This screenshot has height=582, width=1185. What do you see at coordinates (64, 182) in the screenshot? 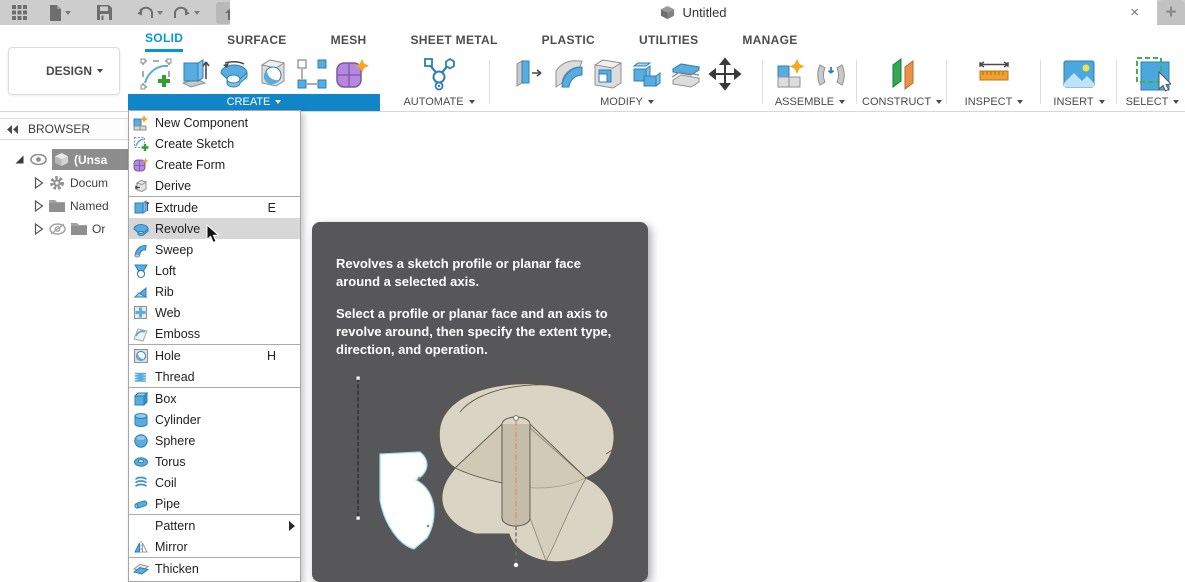
I see `browser-row-document-settings: Docum` at bounding box center [64, 182].